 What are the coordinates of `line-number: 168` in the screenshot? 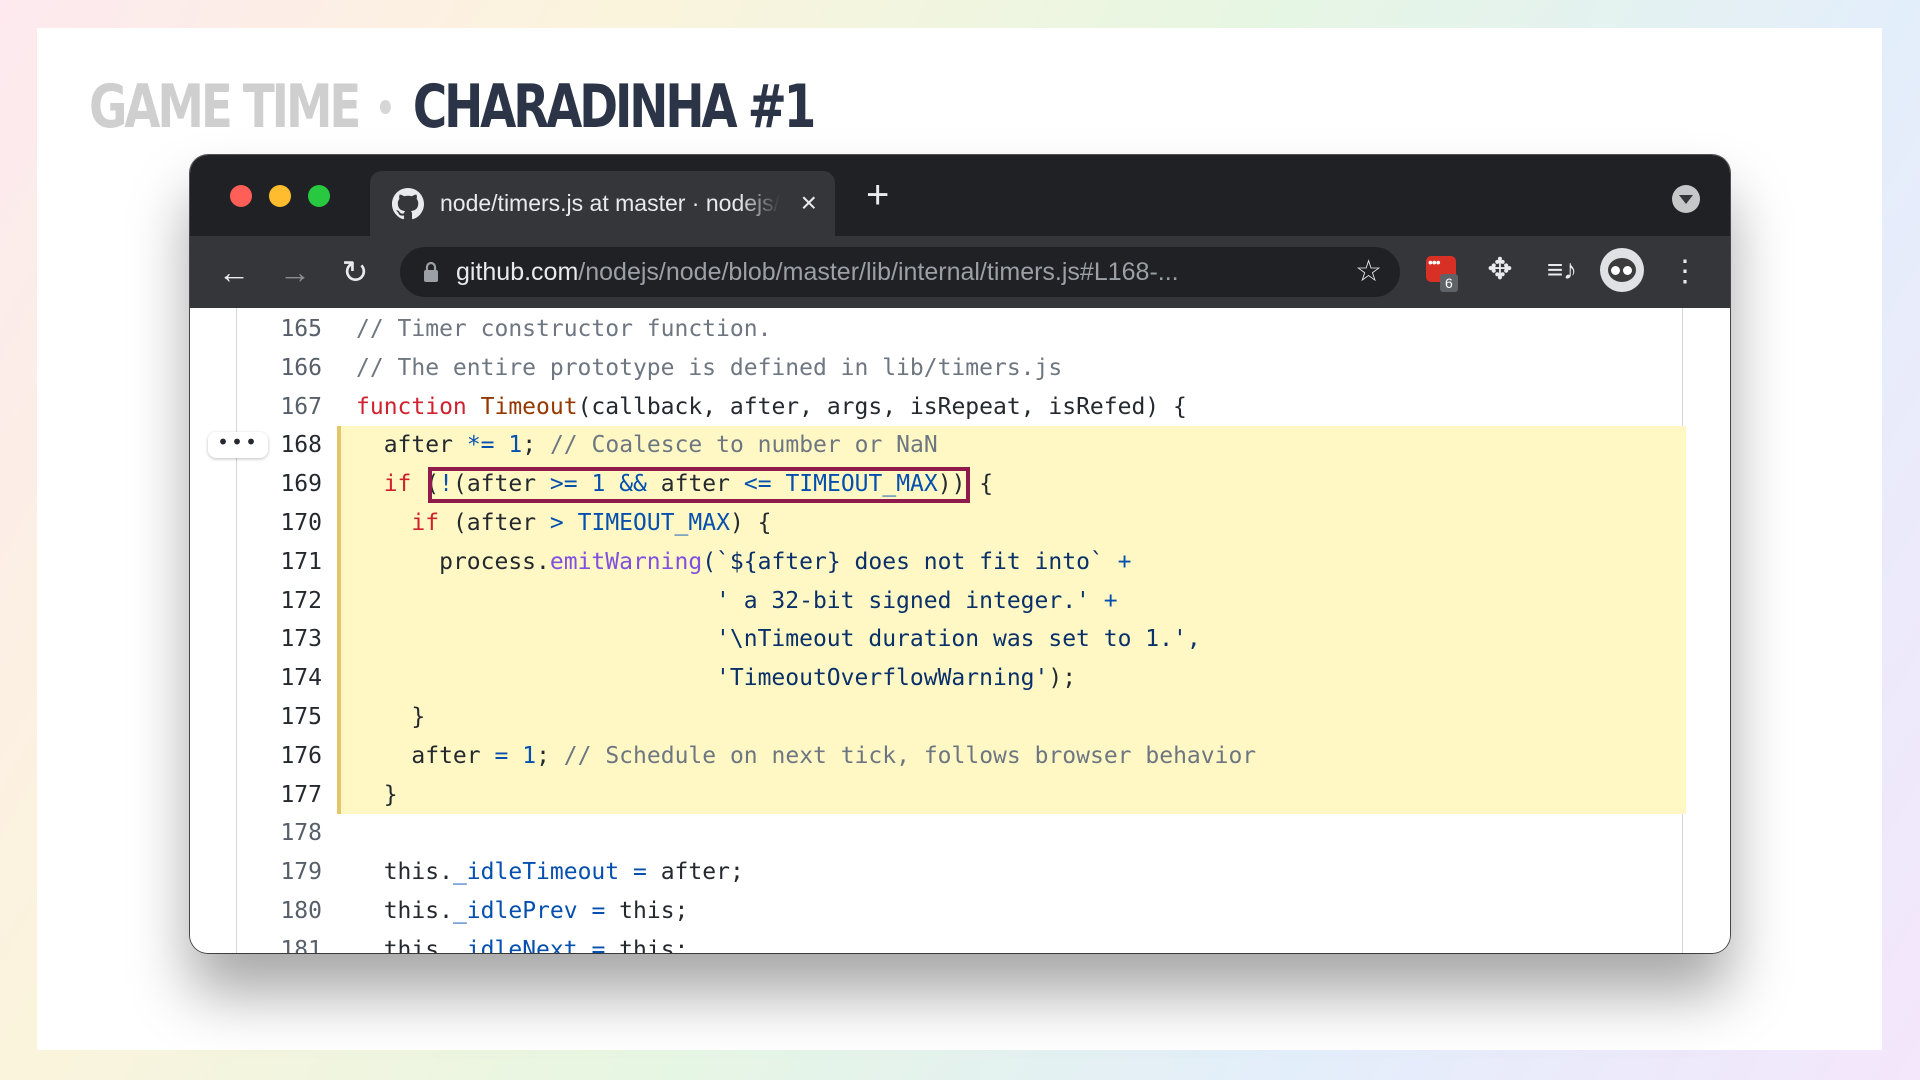 It's located at (286, 445).